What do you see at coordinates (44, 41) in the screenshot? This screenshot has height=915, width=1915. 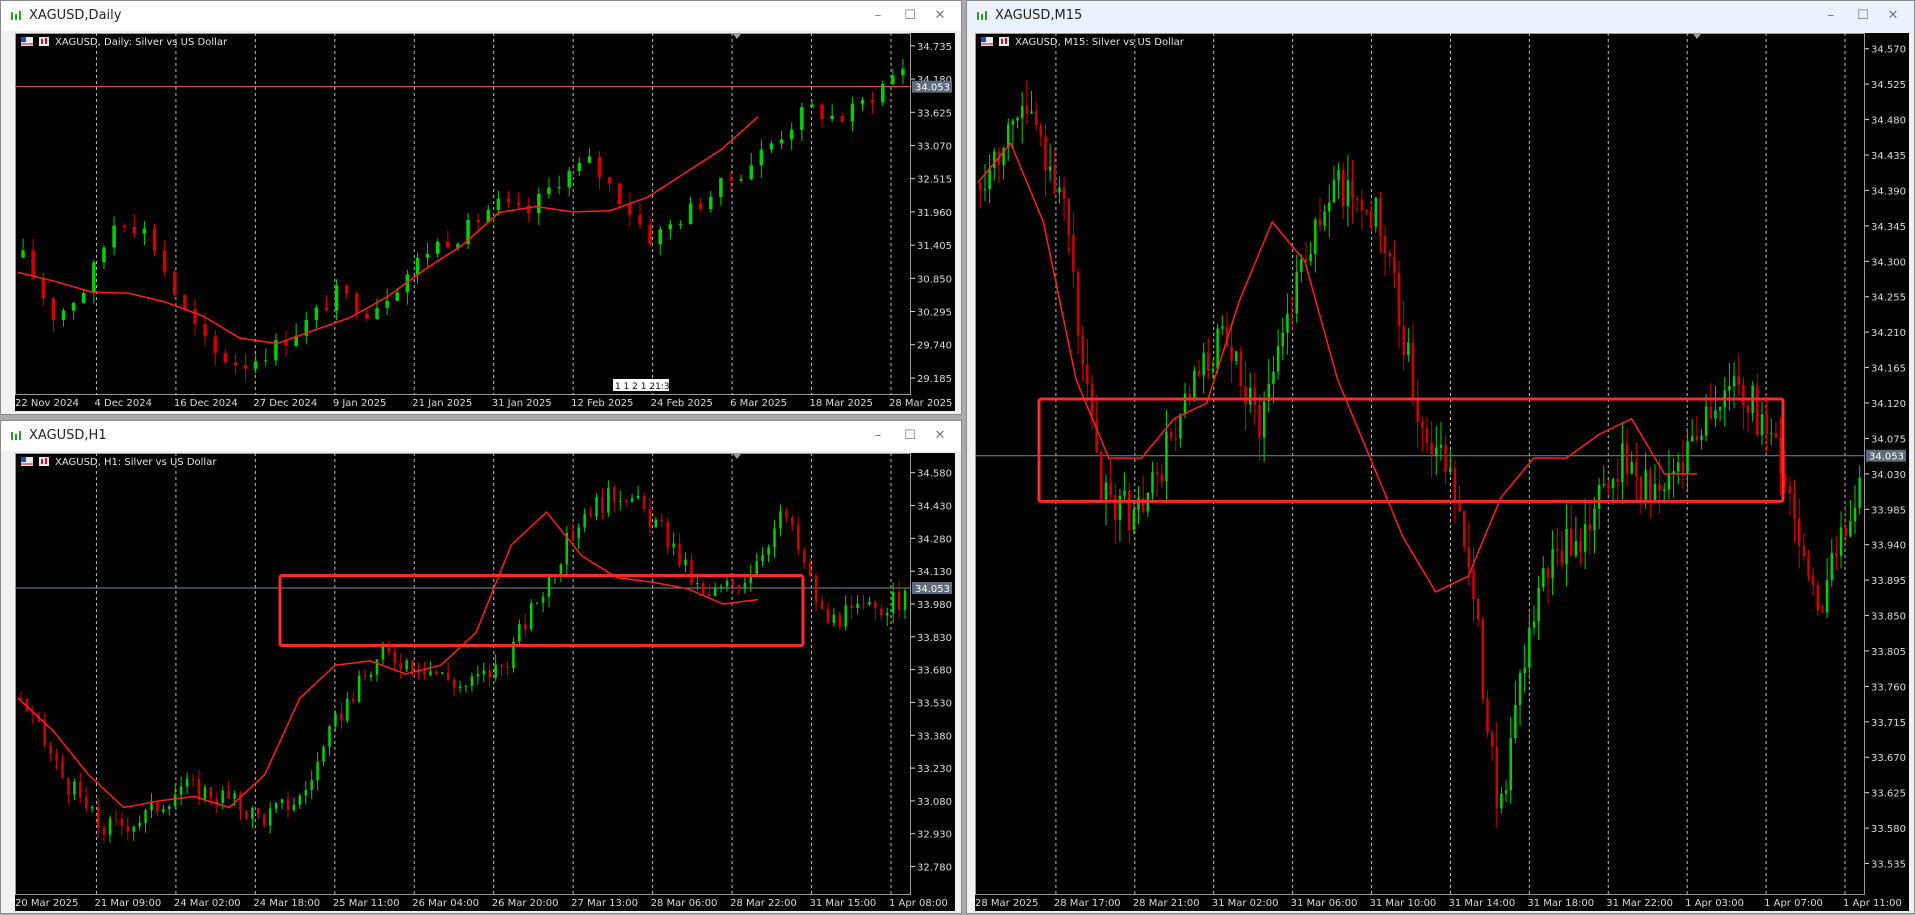 I see `chart-type-icon` at bounding box center [44, 41].